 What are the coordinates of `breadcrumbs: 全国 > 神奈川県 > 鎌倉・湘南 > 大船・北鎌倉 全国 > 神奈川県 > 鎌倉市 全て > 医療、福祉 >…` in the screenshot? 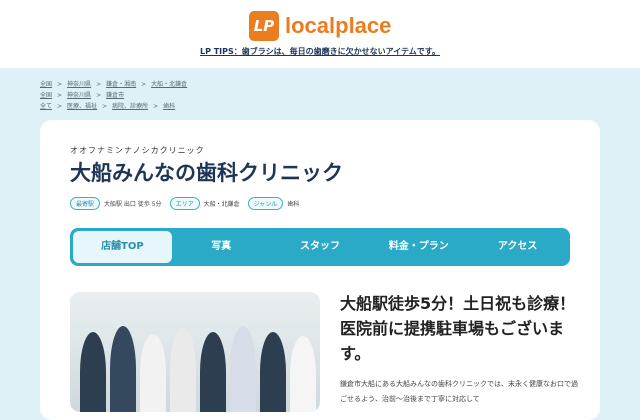 It's located at (113, 95).